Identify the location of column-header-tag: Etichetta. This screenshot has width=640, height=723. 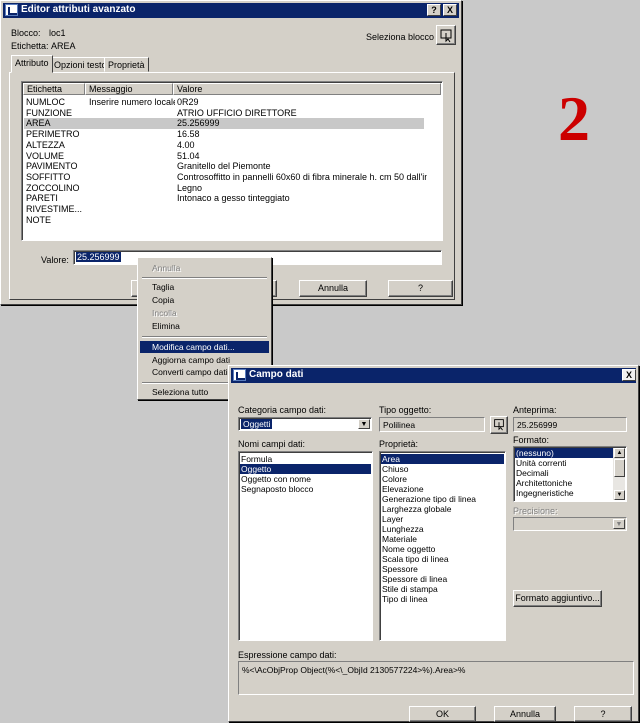
(54, 89).